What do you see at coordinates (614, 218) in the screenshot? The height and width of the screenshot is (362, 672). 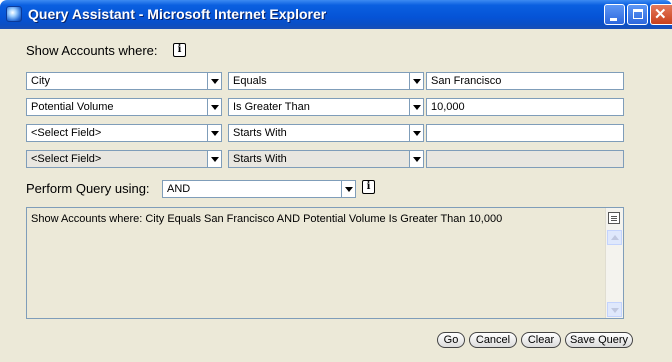 I see `list-icon` at bounding box center [614, 218].